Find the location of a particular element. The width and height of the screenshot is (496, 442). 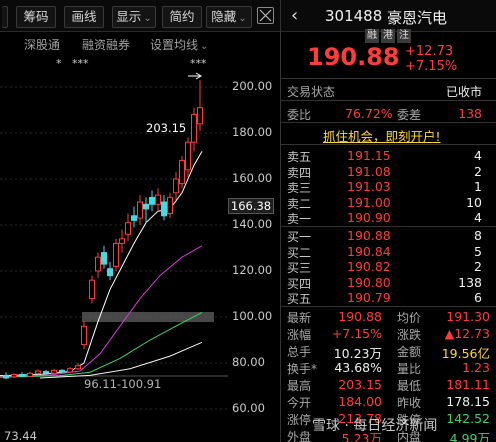

sell-level-3-volume: 1 is located at coordinates (478, 186).